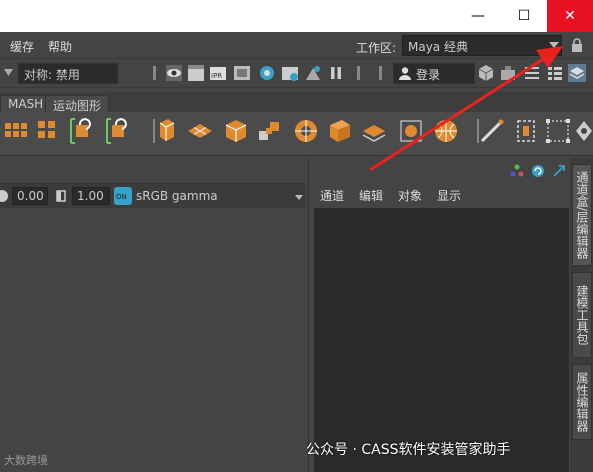  I want to click on viewport-logo: 大数跨境, so click(26, 460).